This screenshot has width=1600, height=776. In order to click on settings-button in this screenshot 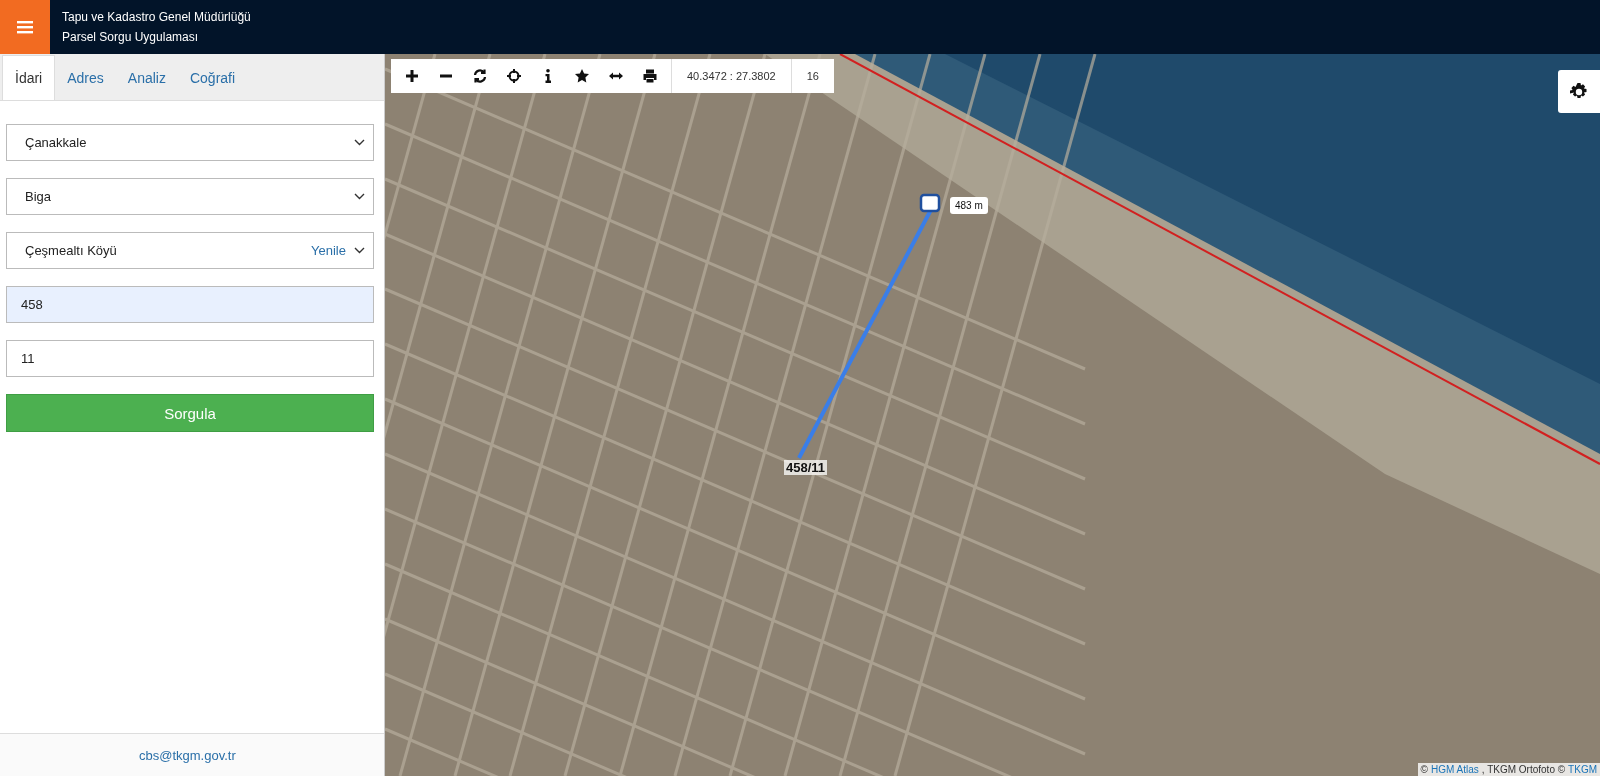, I will do `click(1579, 91)`.